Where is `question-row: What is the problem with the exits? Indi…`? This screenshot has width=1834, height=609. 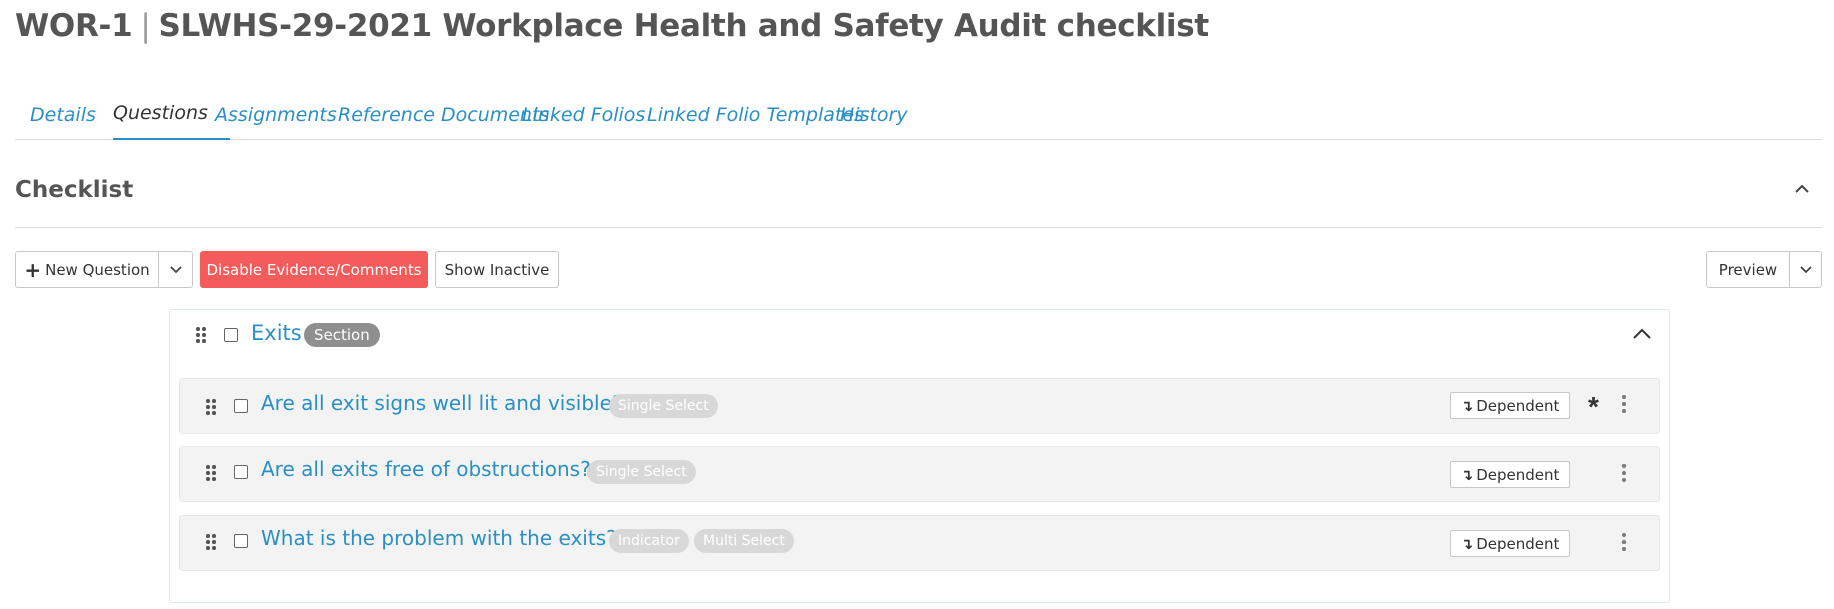
question-row: What is the problem with the exits? Indi… is located at coordinates (919, 543).